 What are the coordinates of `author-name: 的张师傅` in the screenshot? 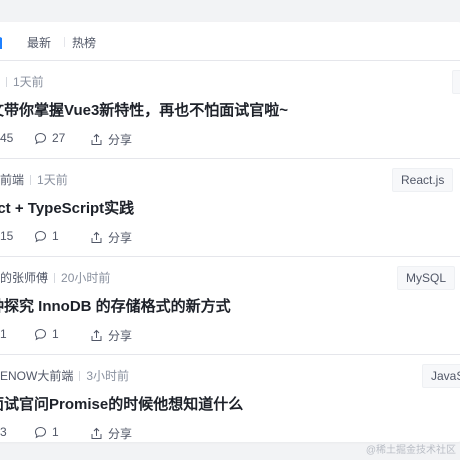 It's located at (24, 278).